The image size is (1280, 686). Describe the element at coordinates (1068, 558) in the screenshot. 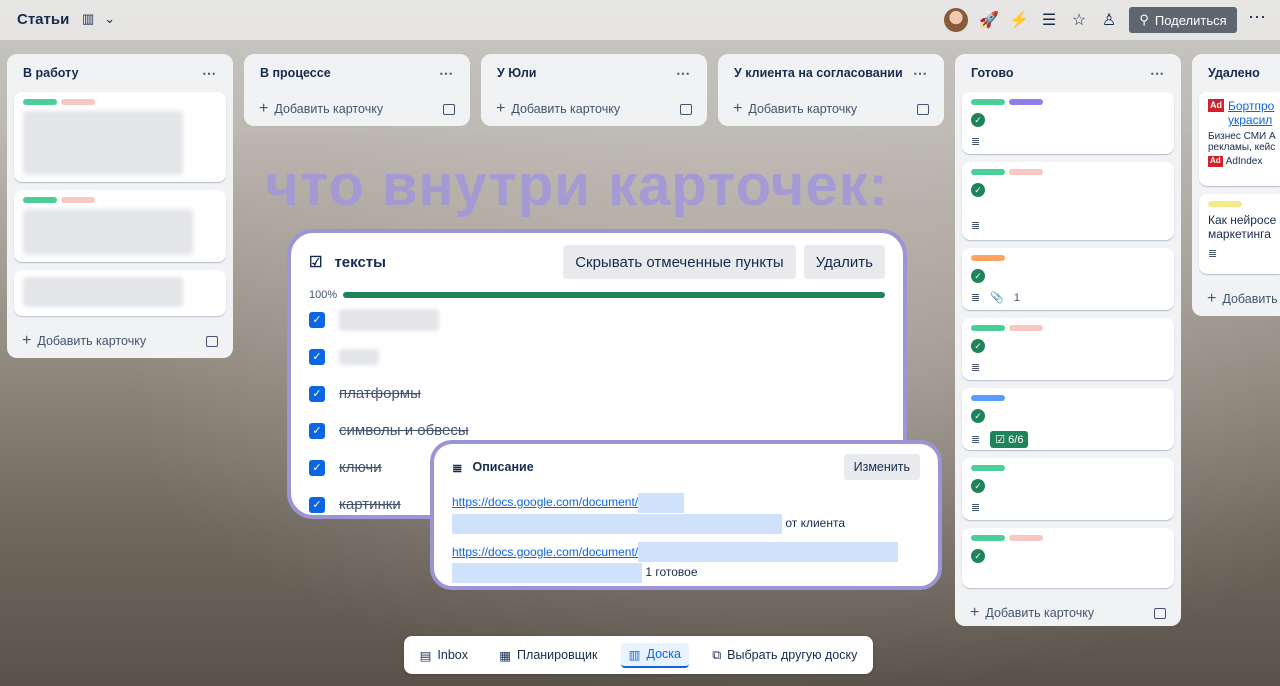

I see `list-card: ✓` at that location.